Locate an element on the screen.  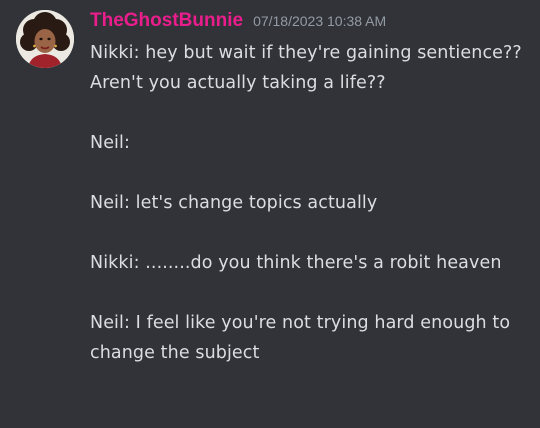
message-line: Neil: is located at coordinates (110, 143).